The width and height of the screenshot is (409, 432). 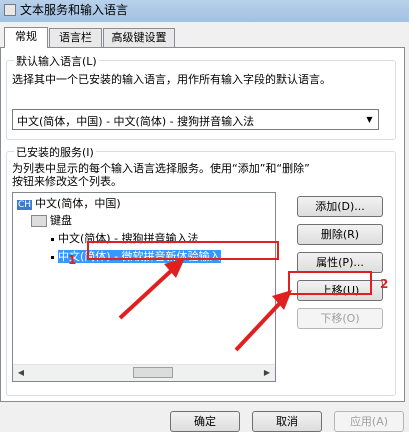 I want to click on window-title: 文本服务和输入语言, so click(x=74, y=10).